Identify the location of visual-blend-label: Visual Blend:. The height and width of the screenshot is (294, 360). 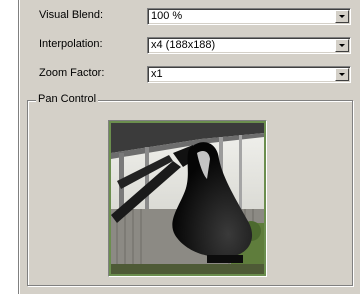
(71, 15).